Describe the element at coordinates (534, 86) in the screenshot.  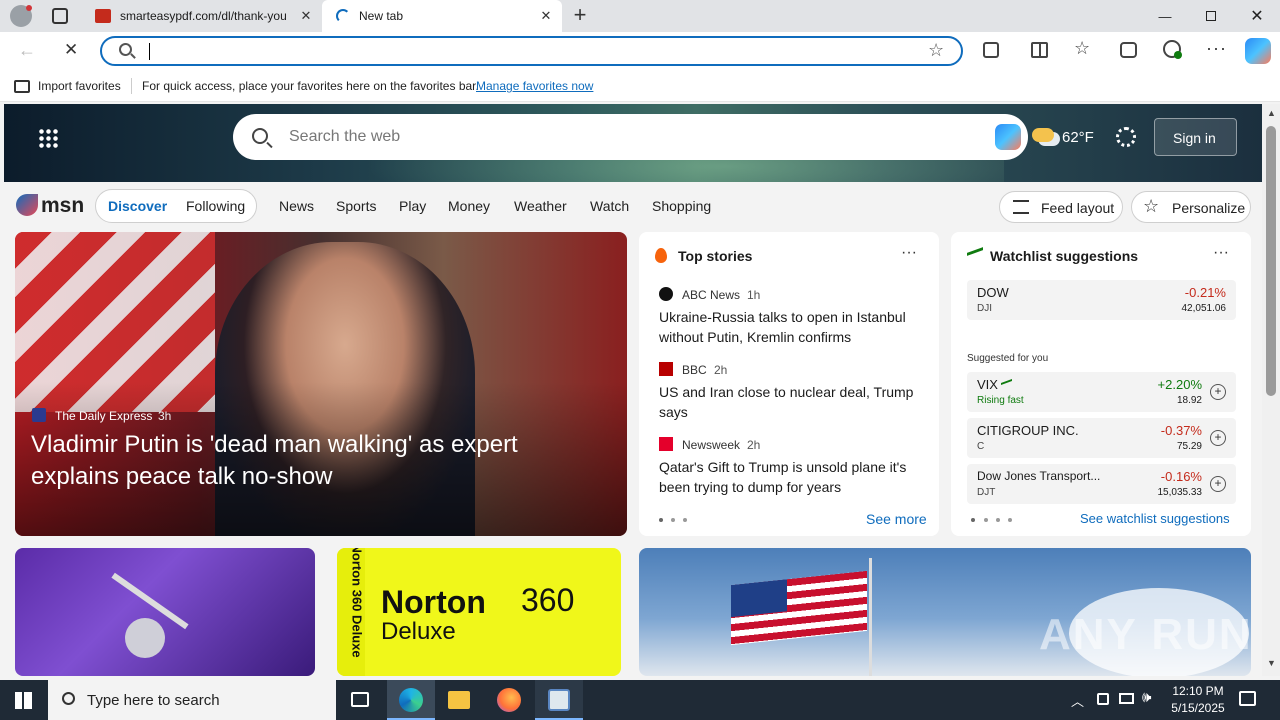
I see `manage-favorites-link: Manage favorites now` at that location.